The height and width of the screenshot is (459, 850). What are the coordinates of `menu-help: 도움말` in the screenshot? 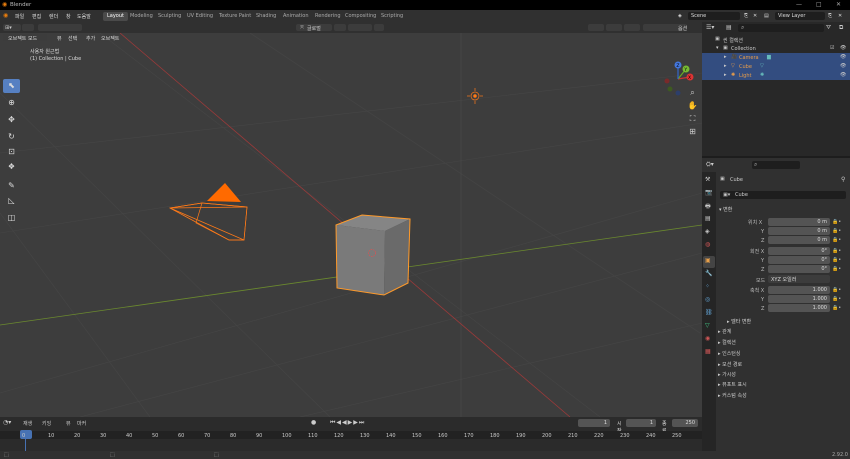 It's located at (84, 16).